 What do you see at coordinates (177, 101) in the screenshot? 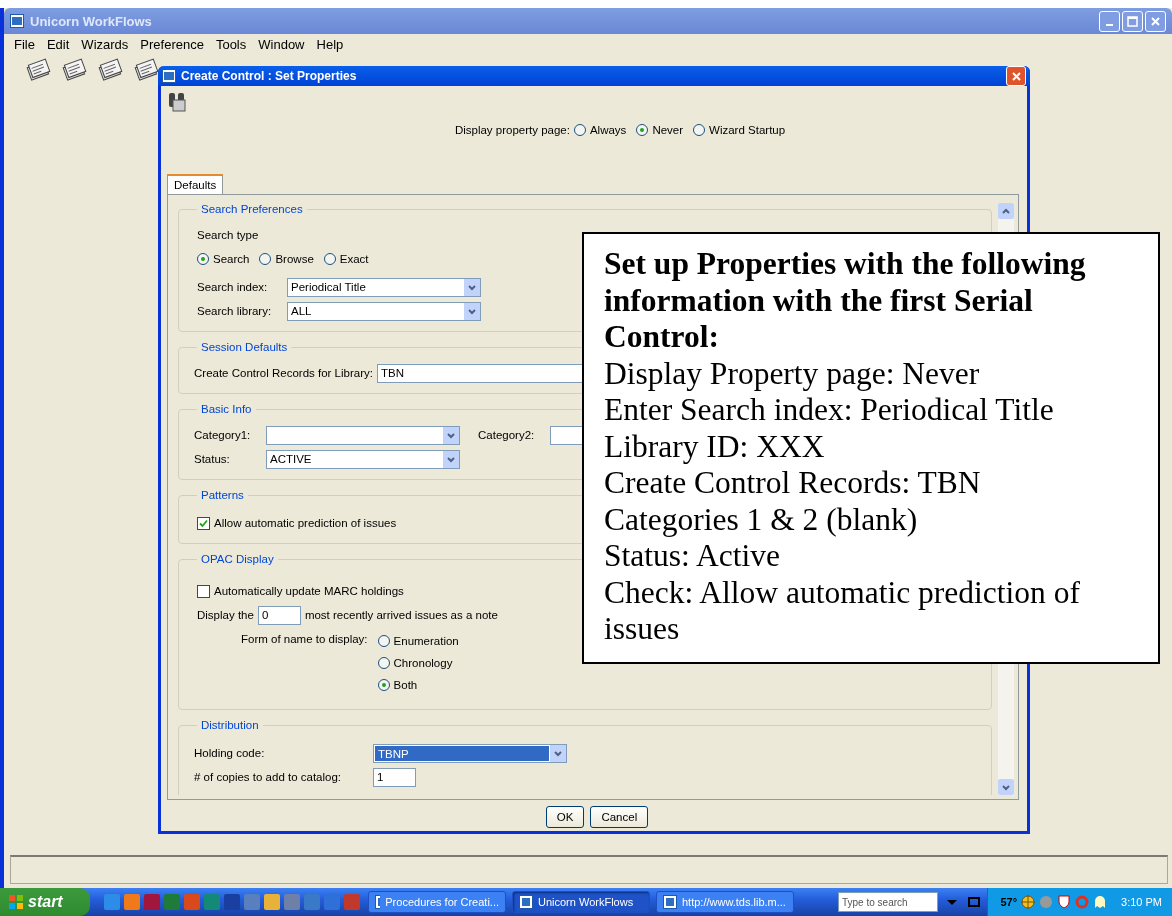
I see `binoculars-icon` at bounding box center [177, 101].